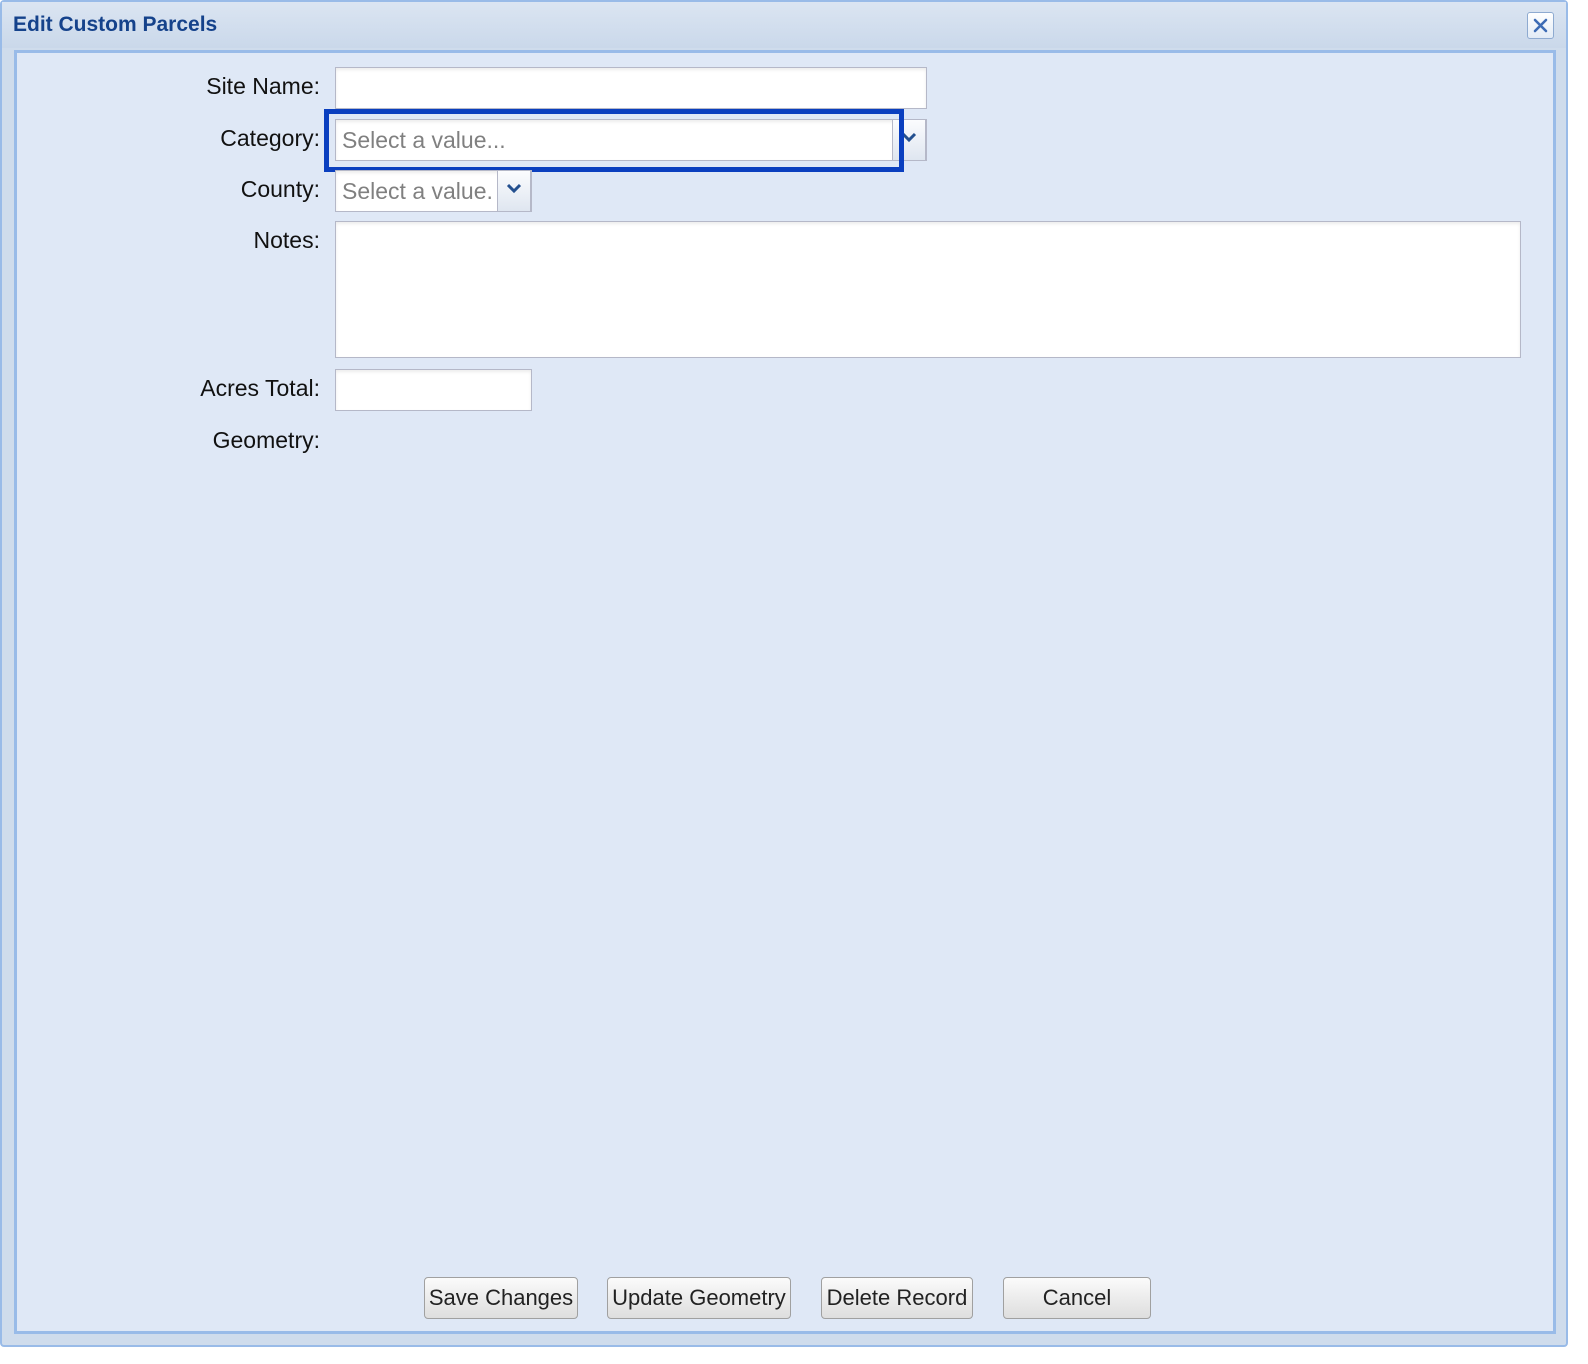  What do you see at coordinates (263, 86) in the screenshot?
I see `site-name-label: Site Name:` at bounding box center [263, 86].